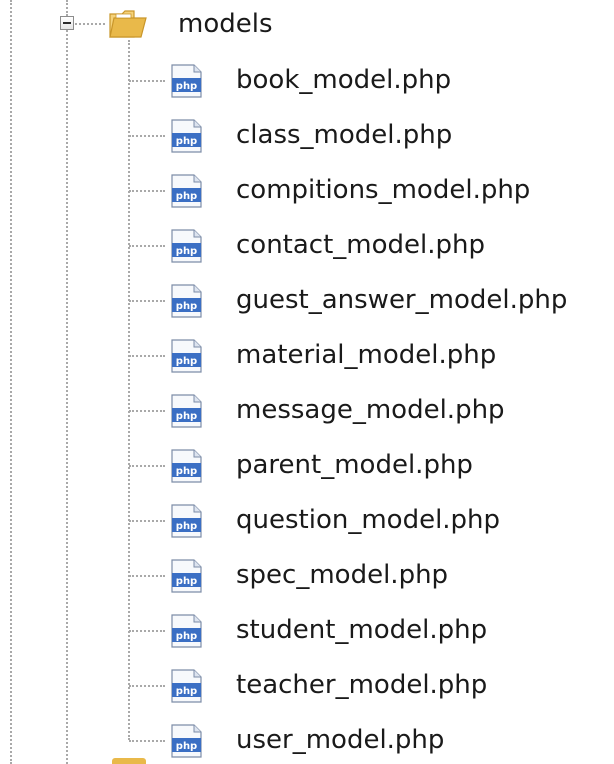 This screenshot has height=764, width=614. What do you see at coordinates (362, 685) in the screenshot?
I see `file-label: teacher_model.php` at bounding box center [362, 685].